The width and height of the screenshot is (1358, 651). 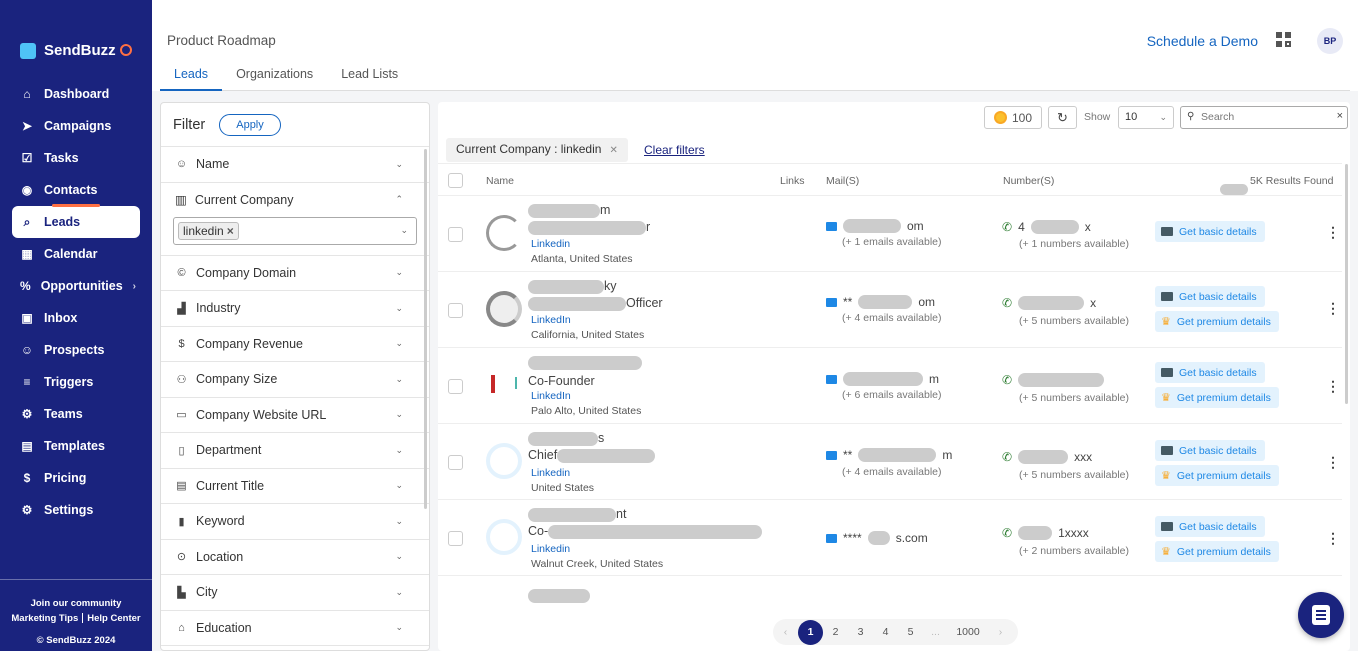 I want to click on filter-education: ⌂ Education ⌄, so click(x=295, y=628).